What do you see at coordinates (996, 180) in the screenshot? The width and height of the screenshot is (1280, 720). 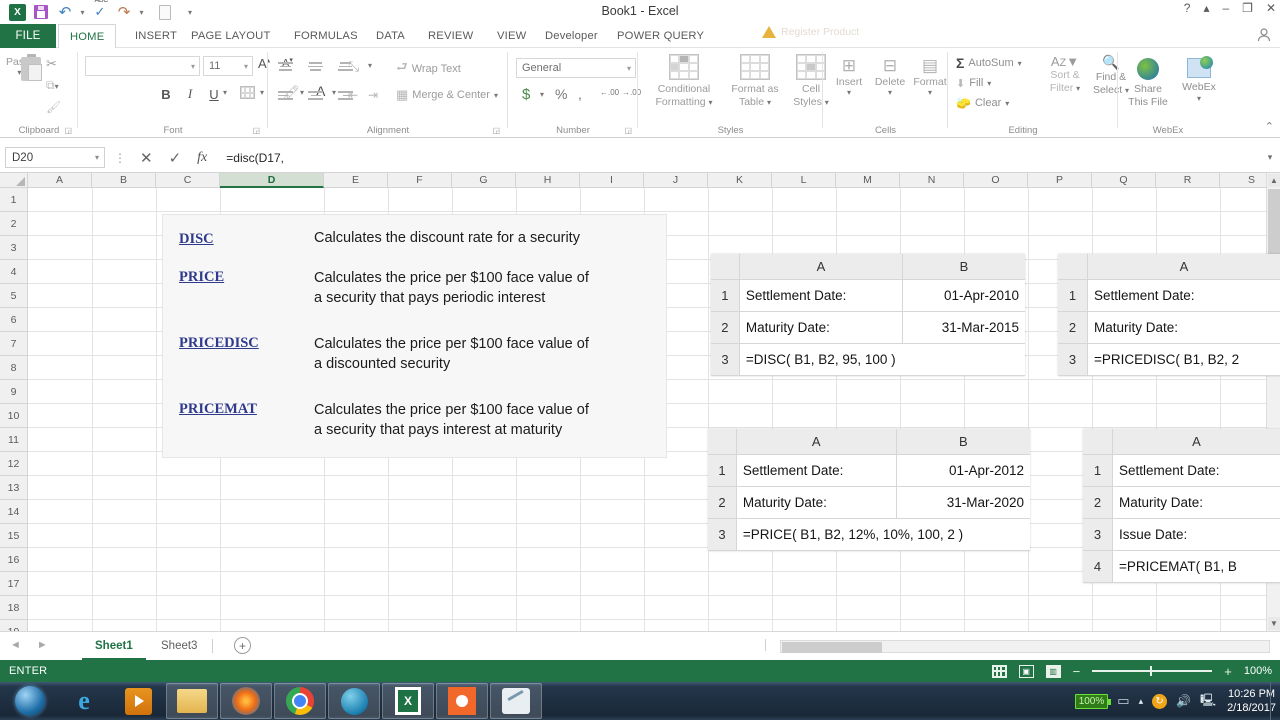 I see `column-header-O: O` at bounding box center [996, 180].